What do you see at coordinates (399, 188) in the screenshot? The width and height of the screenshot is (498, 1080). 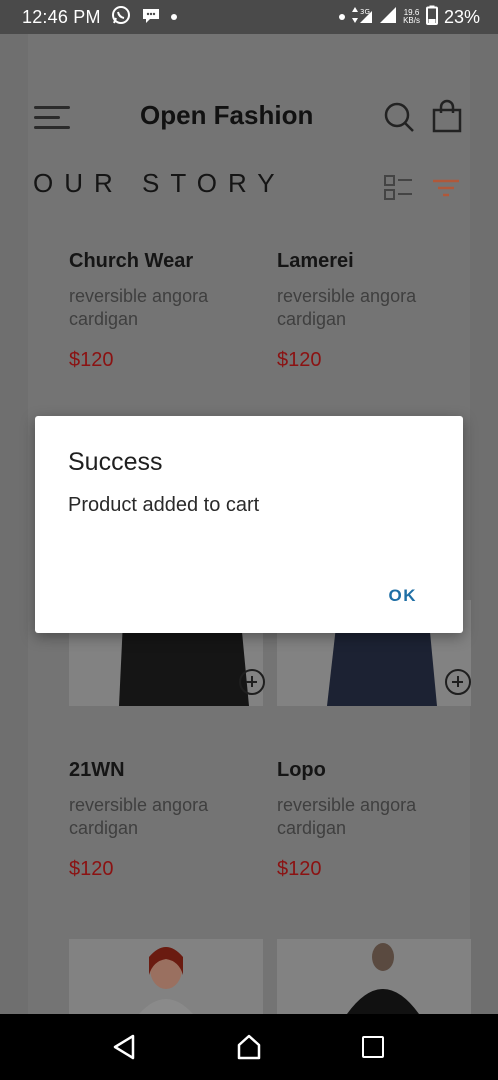 I see `list-view-icon` at bounding box center [399, 188].